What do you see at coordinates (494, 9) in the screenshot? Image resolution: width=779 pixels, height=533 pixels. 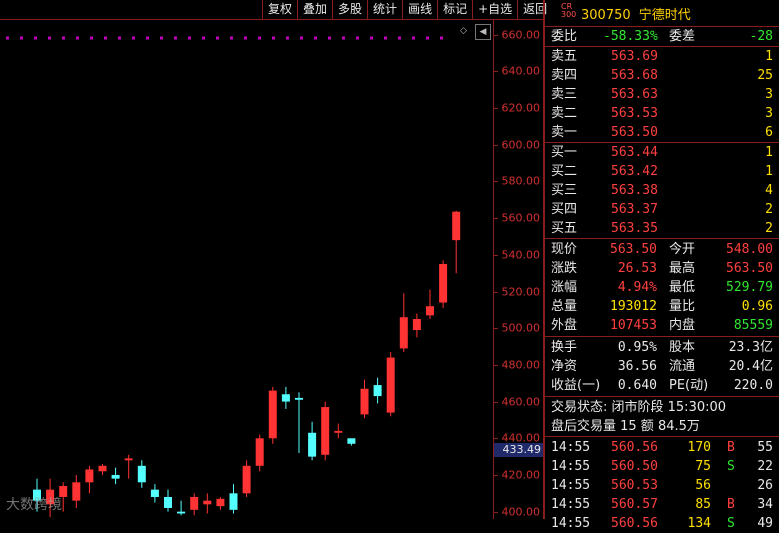 I see `add-watchlist-button: +自选` at bounding box center [494, 9].